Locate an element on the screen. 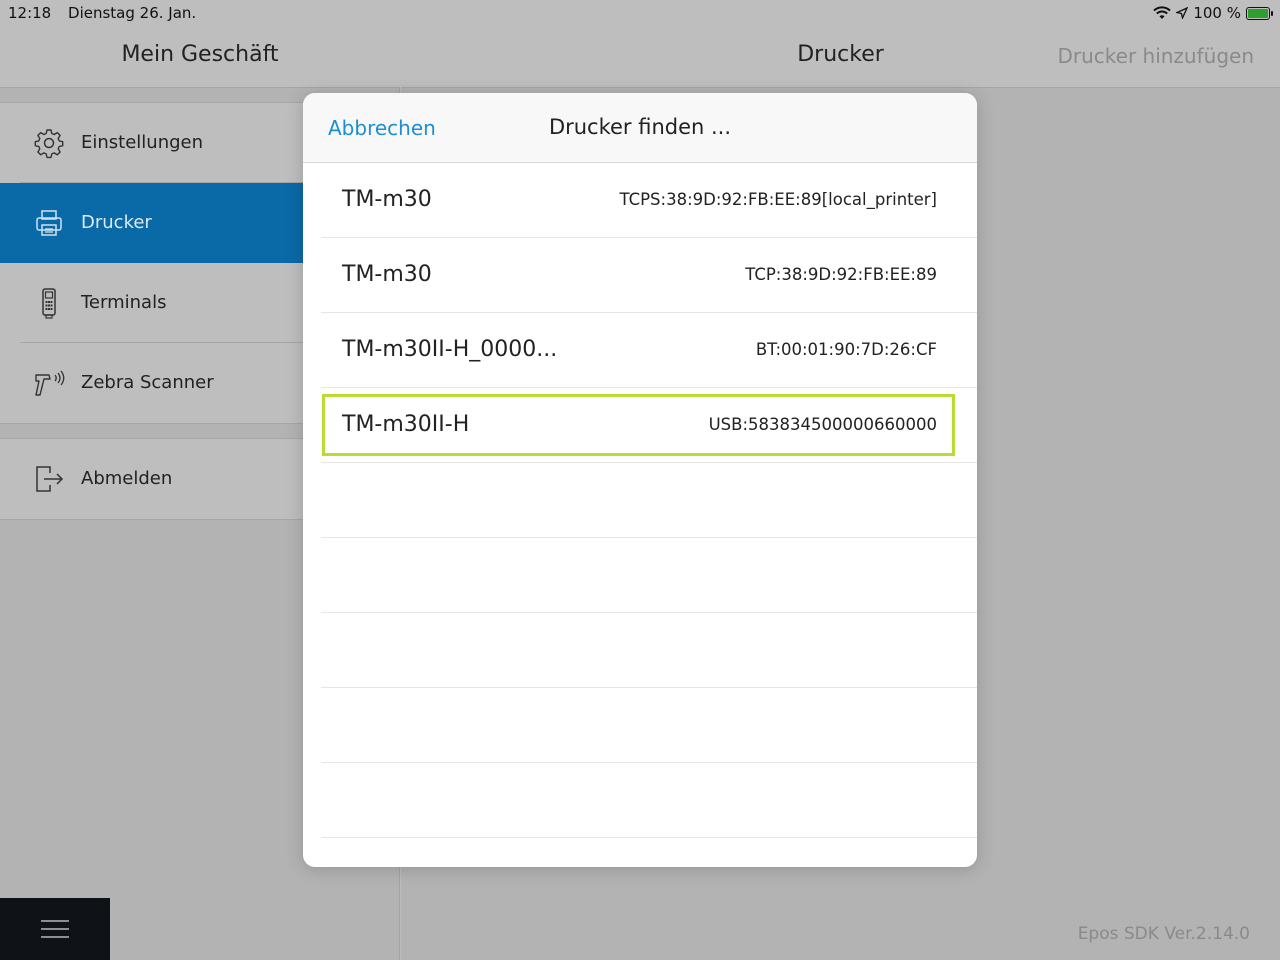  status-bar: 12:18 Dienstag 26. Jan. 100 % is located at coordinates (640, 13).